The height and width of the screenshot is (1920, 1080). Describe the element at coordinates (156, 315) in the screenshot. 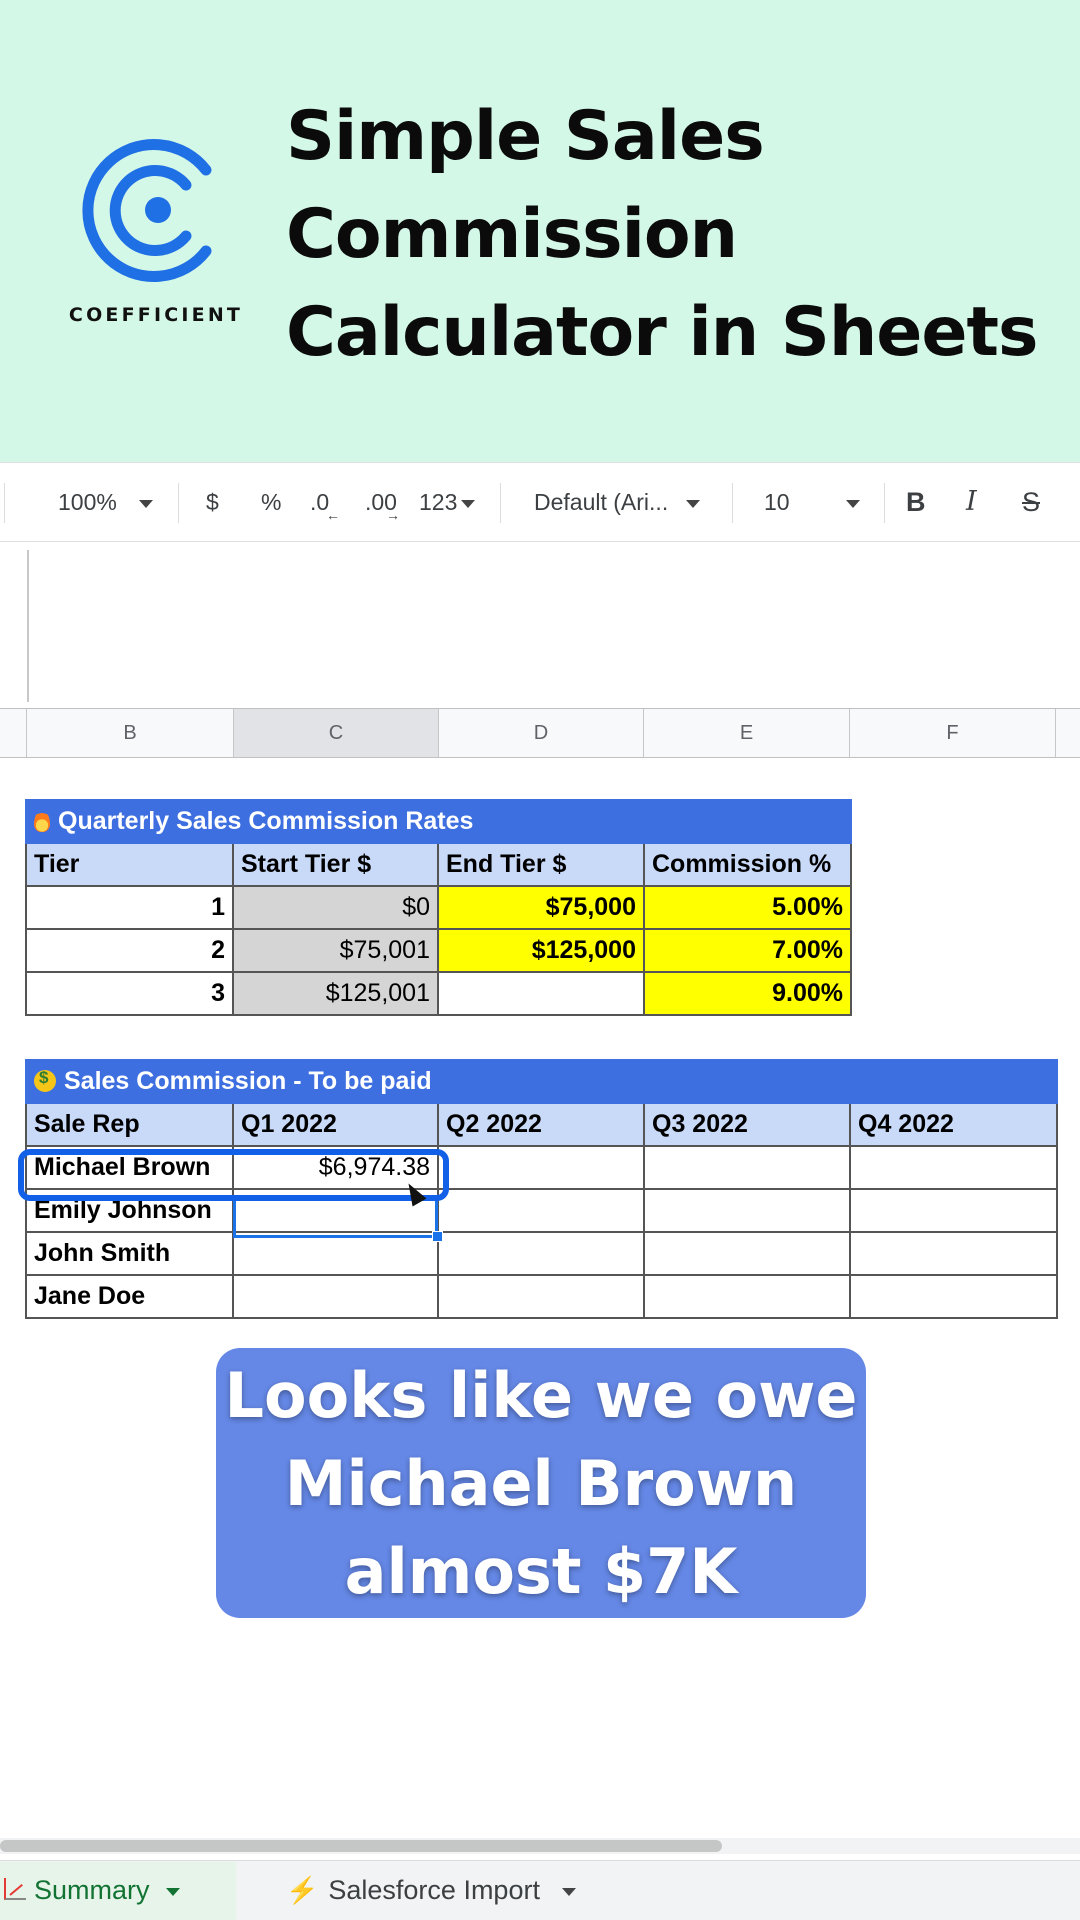

I see `brand-name: COEFFICIENT` at that location.